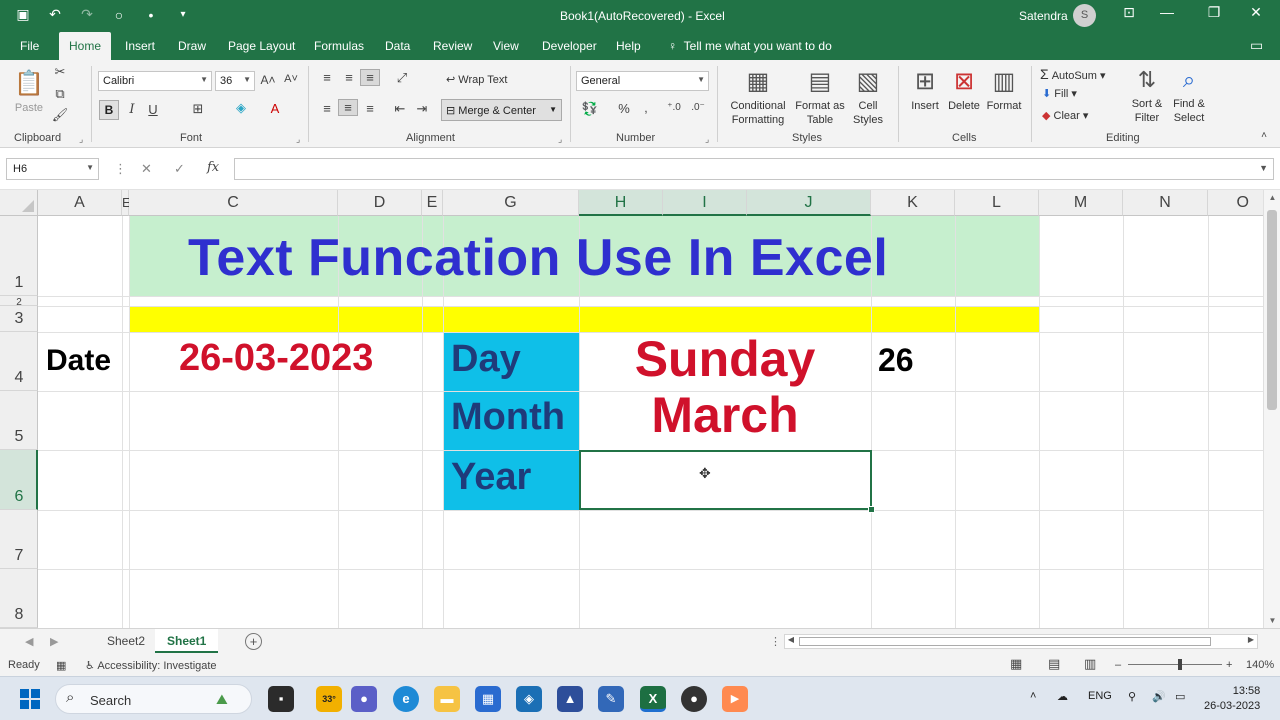 The width and height of the screenshot is (1280, 720). I want to click on task-view-icon: ▪, so click(281, 699).